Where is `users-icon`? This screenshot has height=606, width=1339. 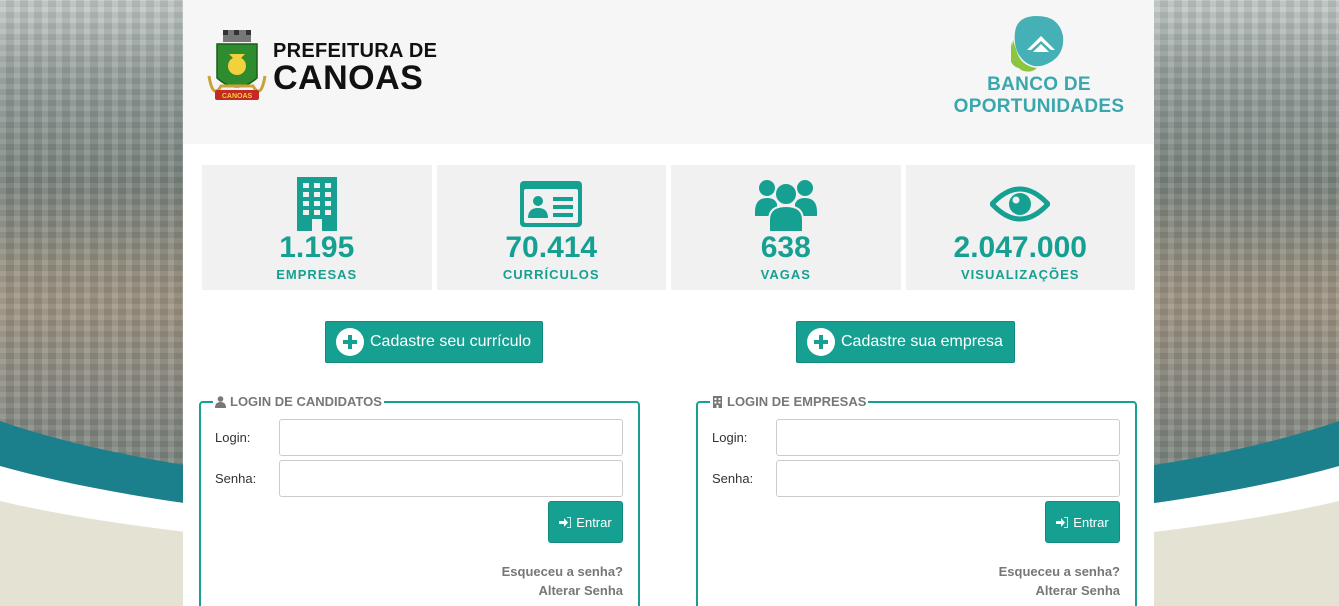
users-icon is located at coordinates (785, 206).